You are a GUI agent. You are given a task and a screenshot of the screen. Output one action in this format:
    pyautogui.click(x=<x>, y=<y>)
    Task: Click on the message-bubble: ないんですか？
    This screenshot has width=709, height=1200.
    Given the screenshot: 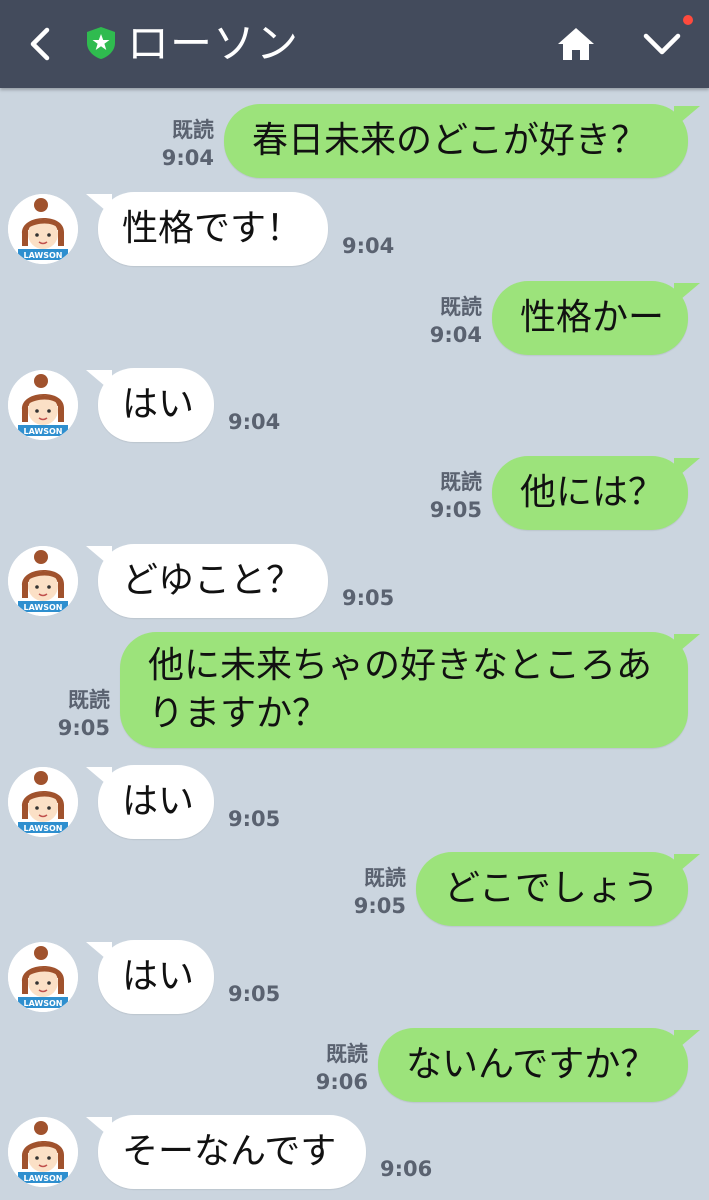 What is the action you would take?
    pyautogui.click(x=533, y=1065)
    